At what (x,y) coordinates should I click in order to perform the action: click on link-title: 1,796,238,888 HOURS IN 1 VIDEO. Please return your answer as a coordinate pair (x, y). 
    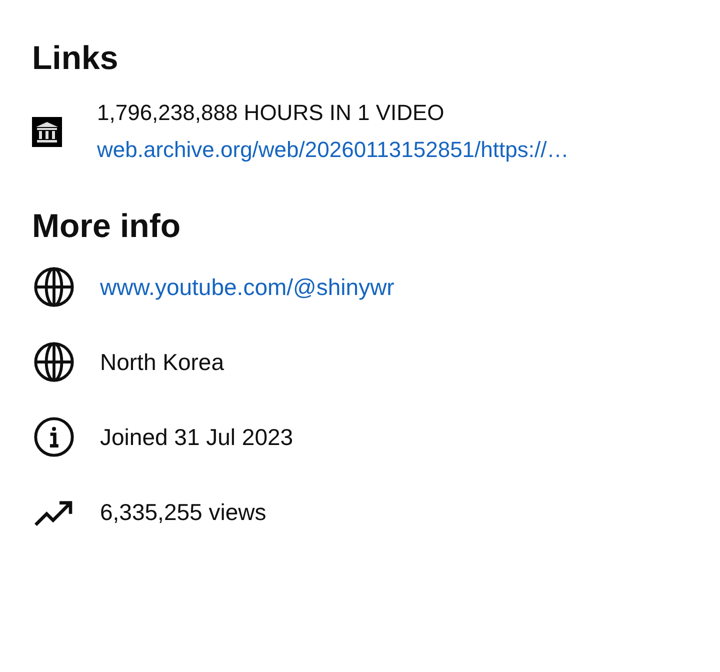
    Looking at the image, I should click on (271, 113).